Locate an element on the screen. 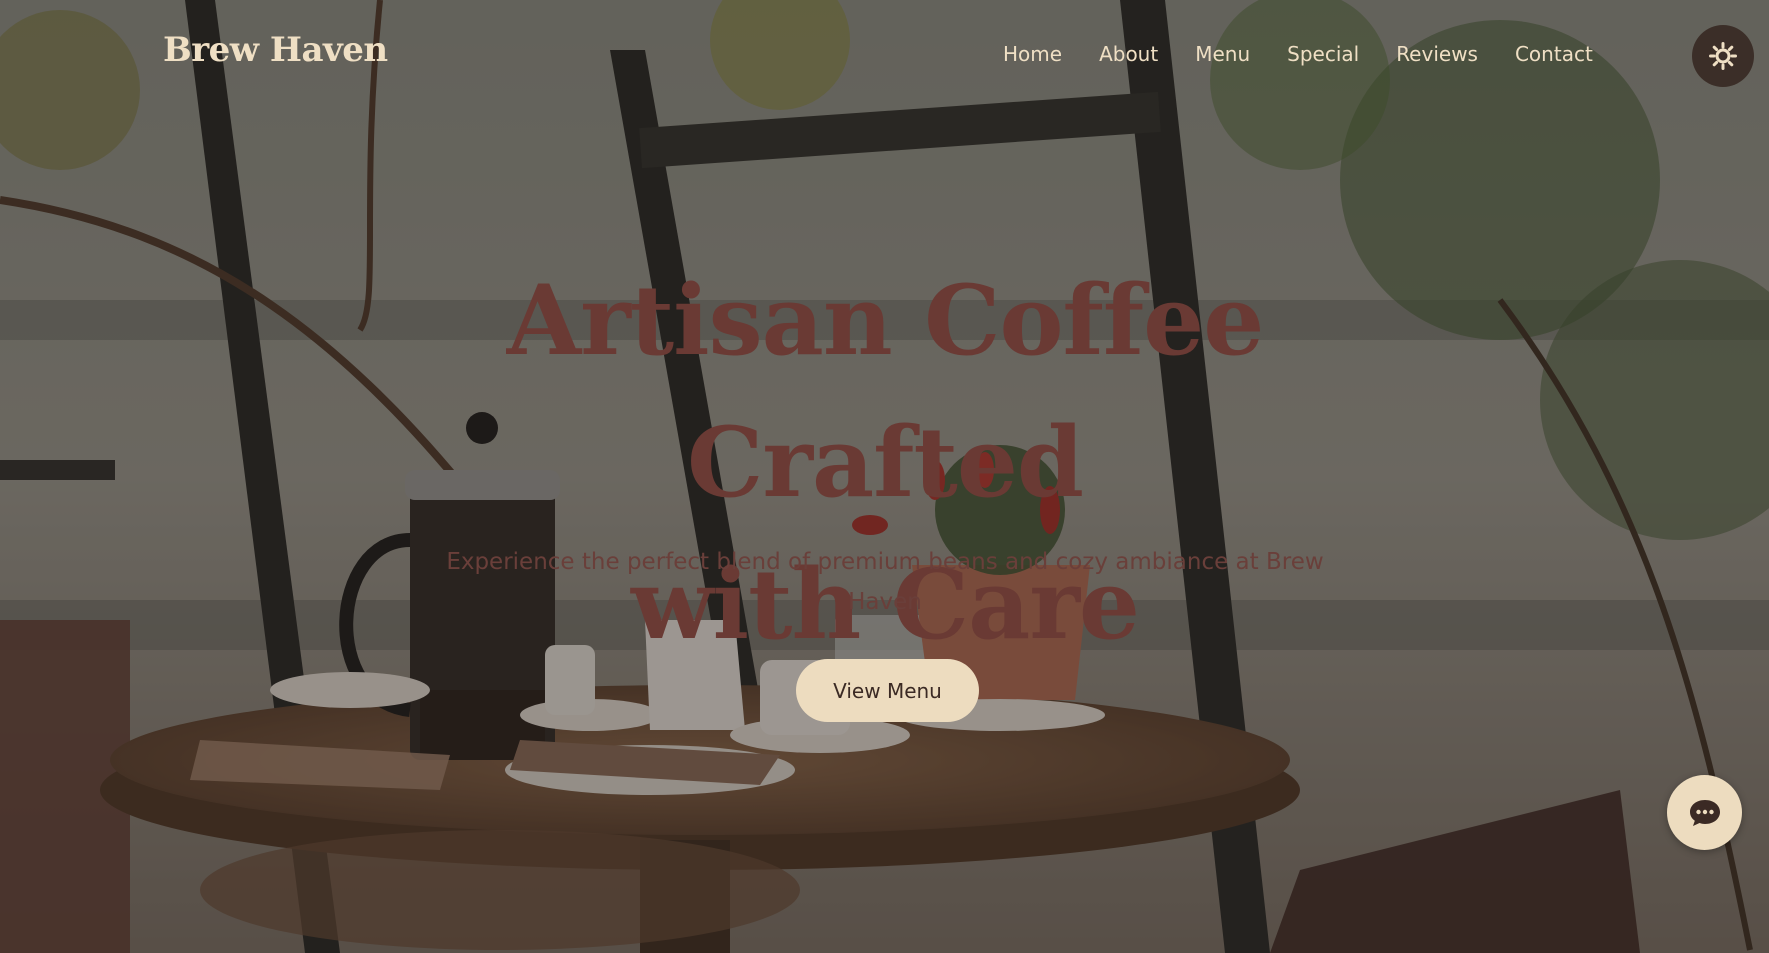 The width and height of the screenshot is (1769, 953). nav-links: Home About Menu Special Reviews Contact is located at coordinates (1316, 54).